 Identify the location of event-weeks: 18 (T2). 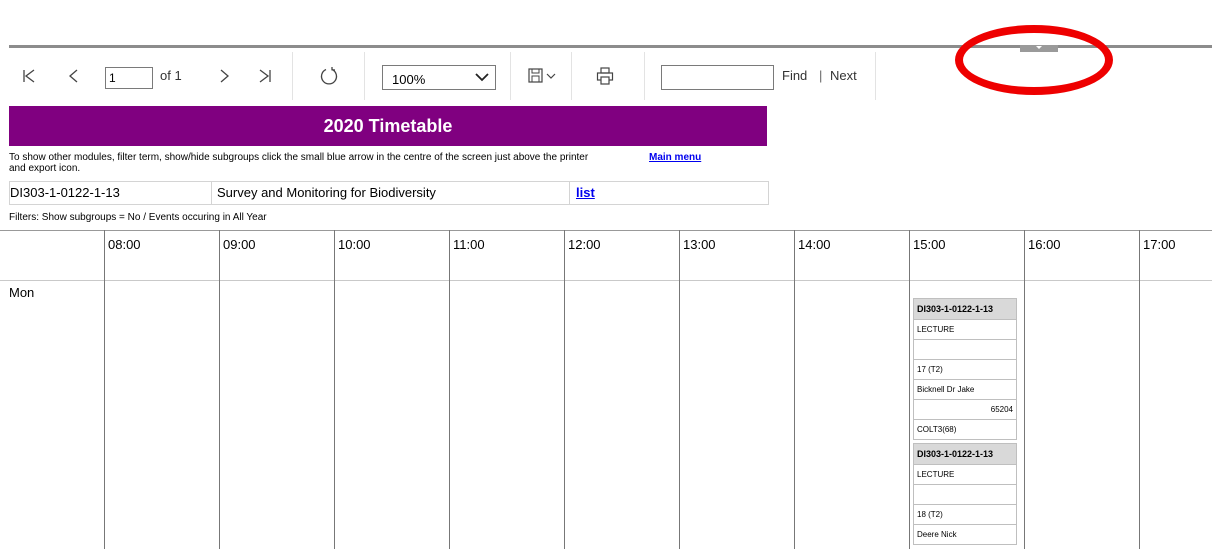
(965, 515).